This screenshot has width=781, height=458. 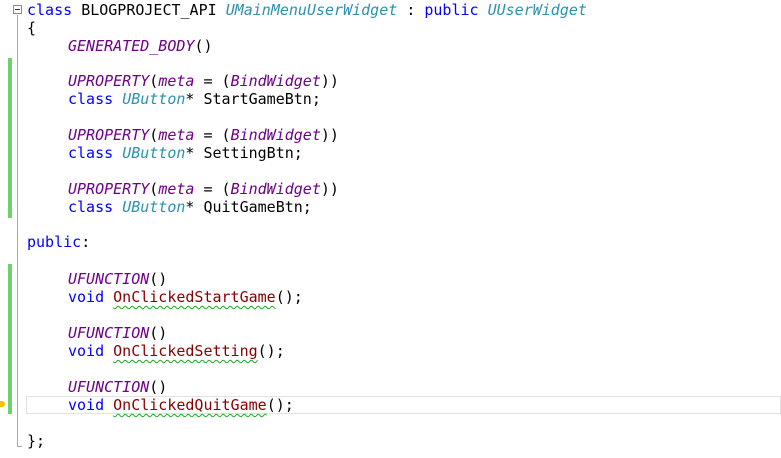 I want to click on code-line-function-declaration: void OnClickedQuitGame();, so click(x=181, y=405).